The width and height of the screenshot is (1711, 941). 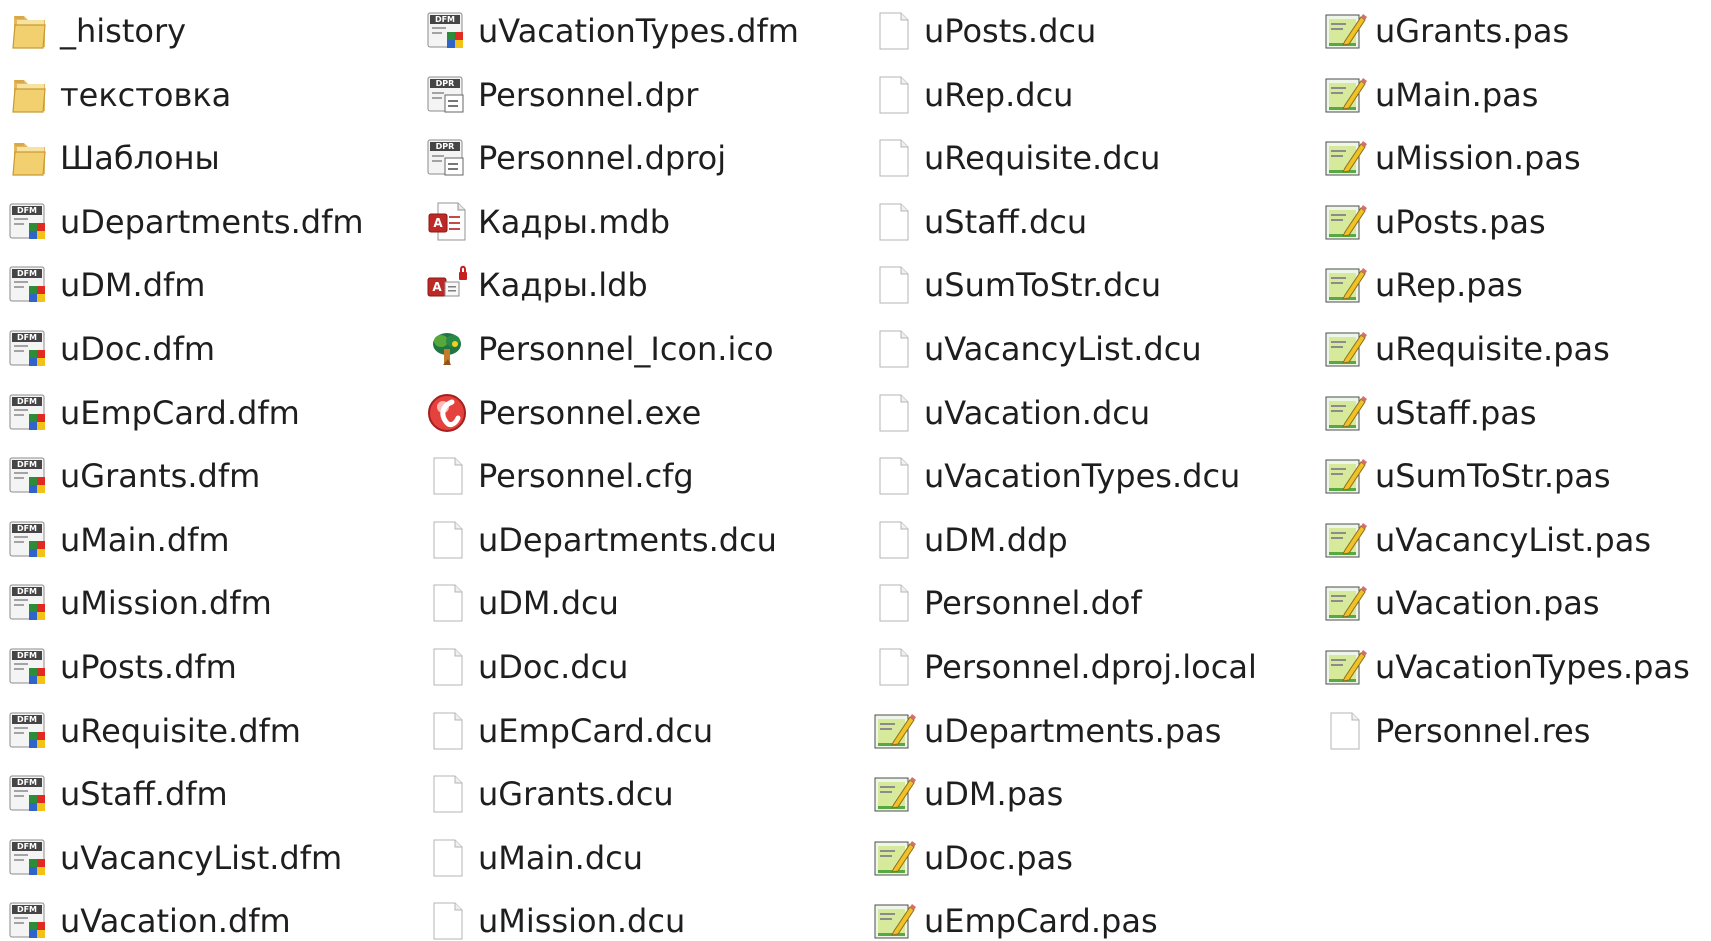 What do you see at coordinates (1493, 476) in the screenshot?
I see `file-name: uSumToStr.pas` at bounding box center [1493, 476].